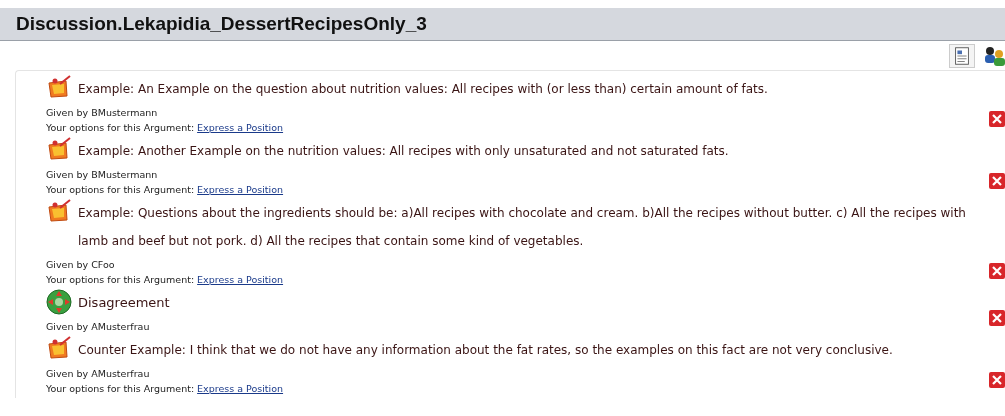 The height and width of the screenshot is (416, 1005). I want to click on argument-text: Example: An Example on the question about nutrition values: All recipes with (or less than) certain amount of fats., so click(423, 89).